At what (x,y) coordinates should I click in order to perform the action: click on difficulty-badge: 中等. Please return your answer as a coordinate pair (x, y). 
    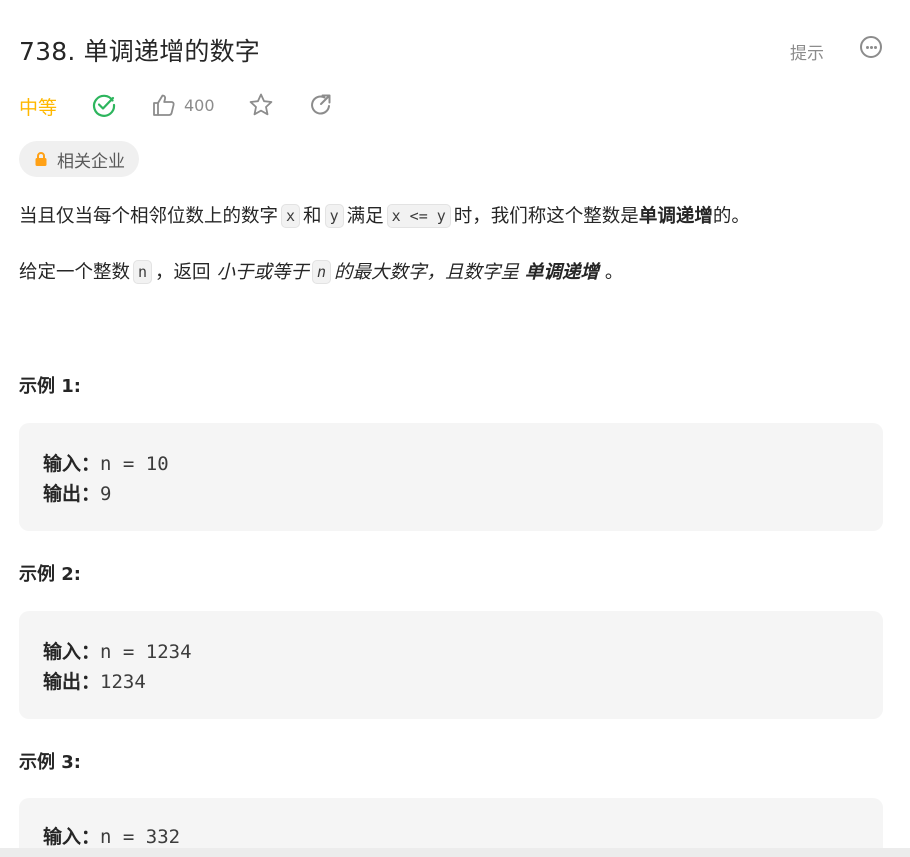
    Looking at the image, I should click on (38, 108).